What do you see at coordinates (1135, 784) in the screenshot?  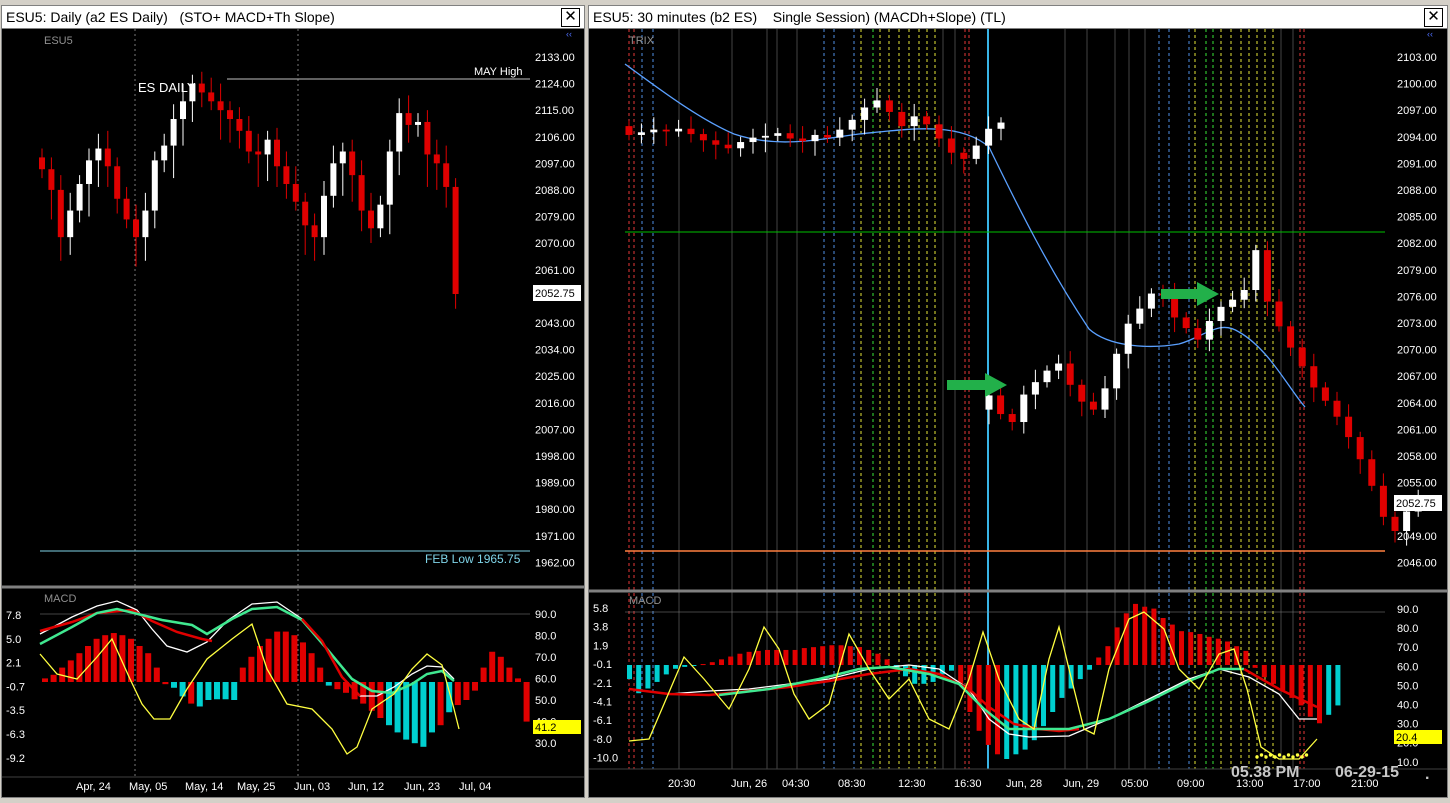 I see `time-tick: 05:00` at bounding box center [1135, 784].